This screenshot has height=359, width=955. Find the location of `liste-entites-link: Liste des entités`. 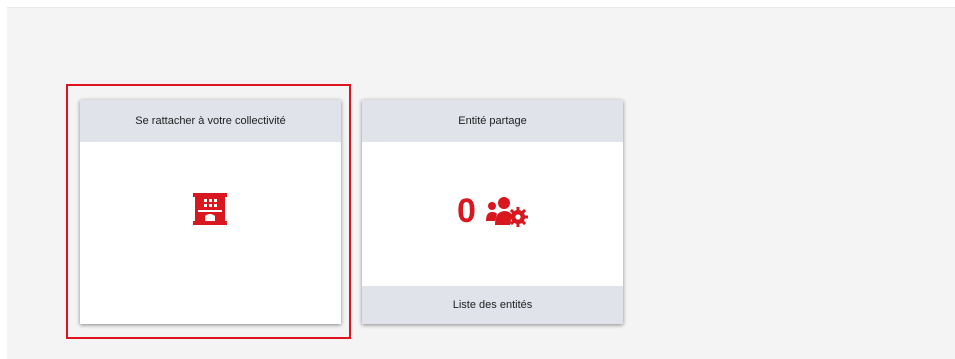

liste-entites-link: Liste des entités is located at coordinates (492, 305).